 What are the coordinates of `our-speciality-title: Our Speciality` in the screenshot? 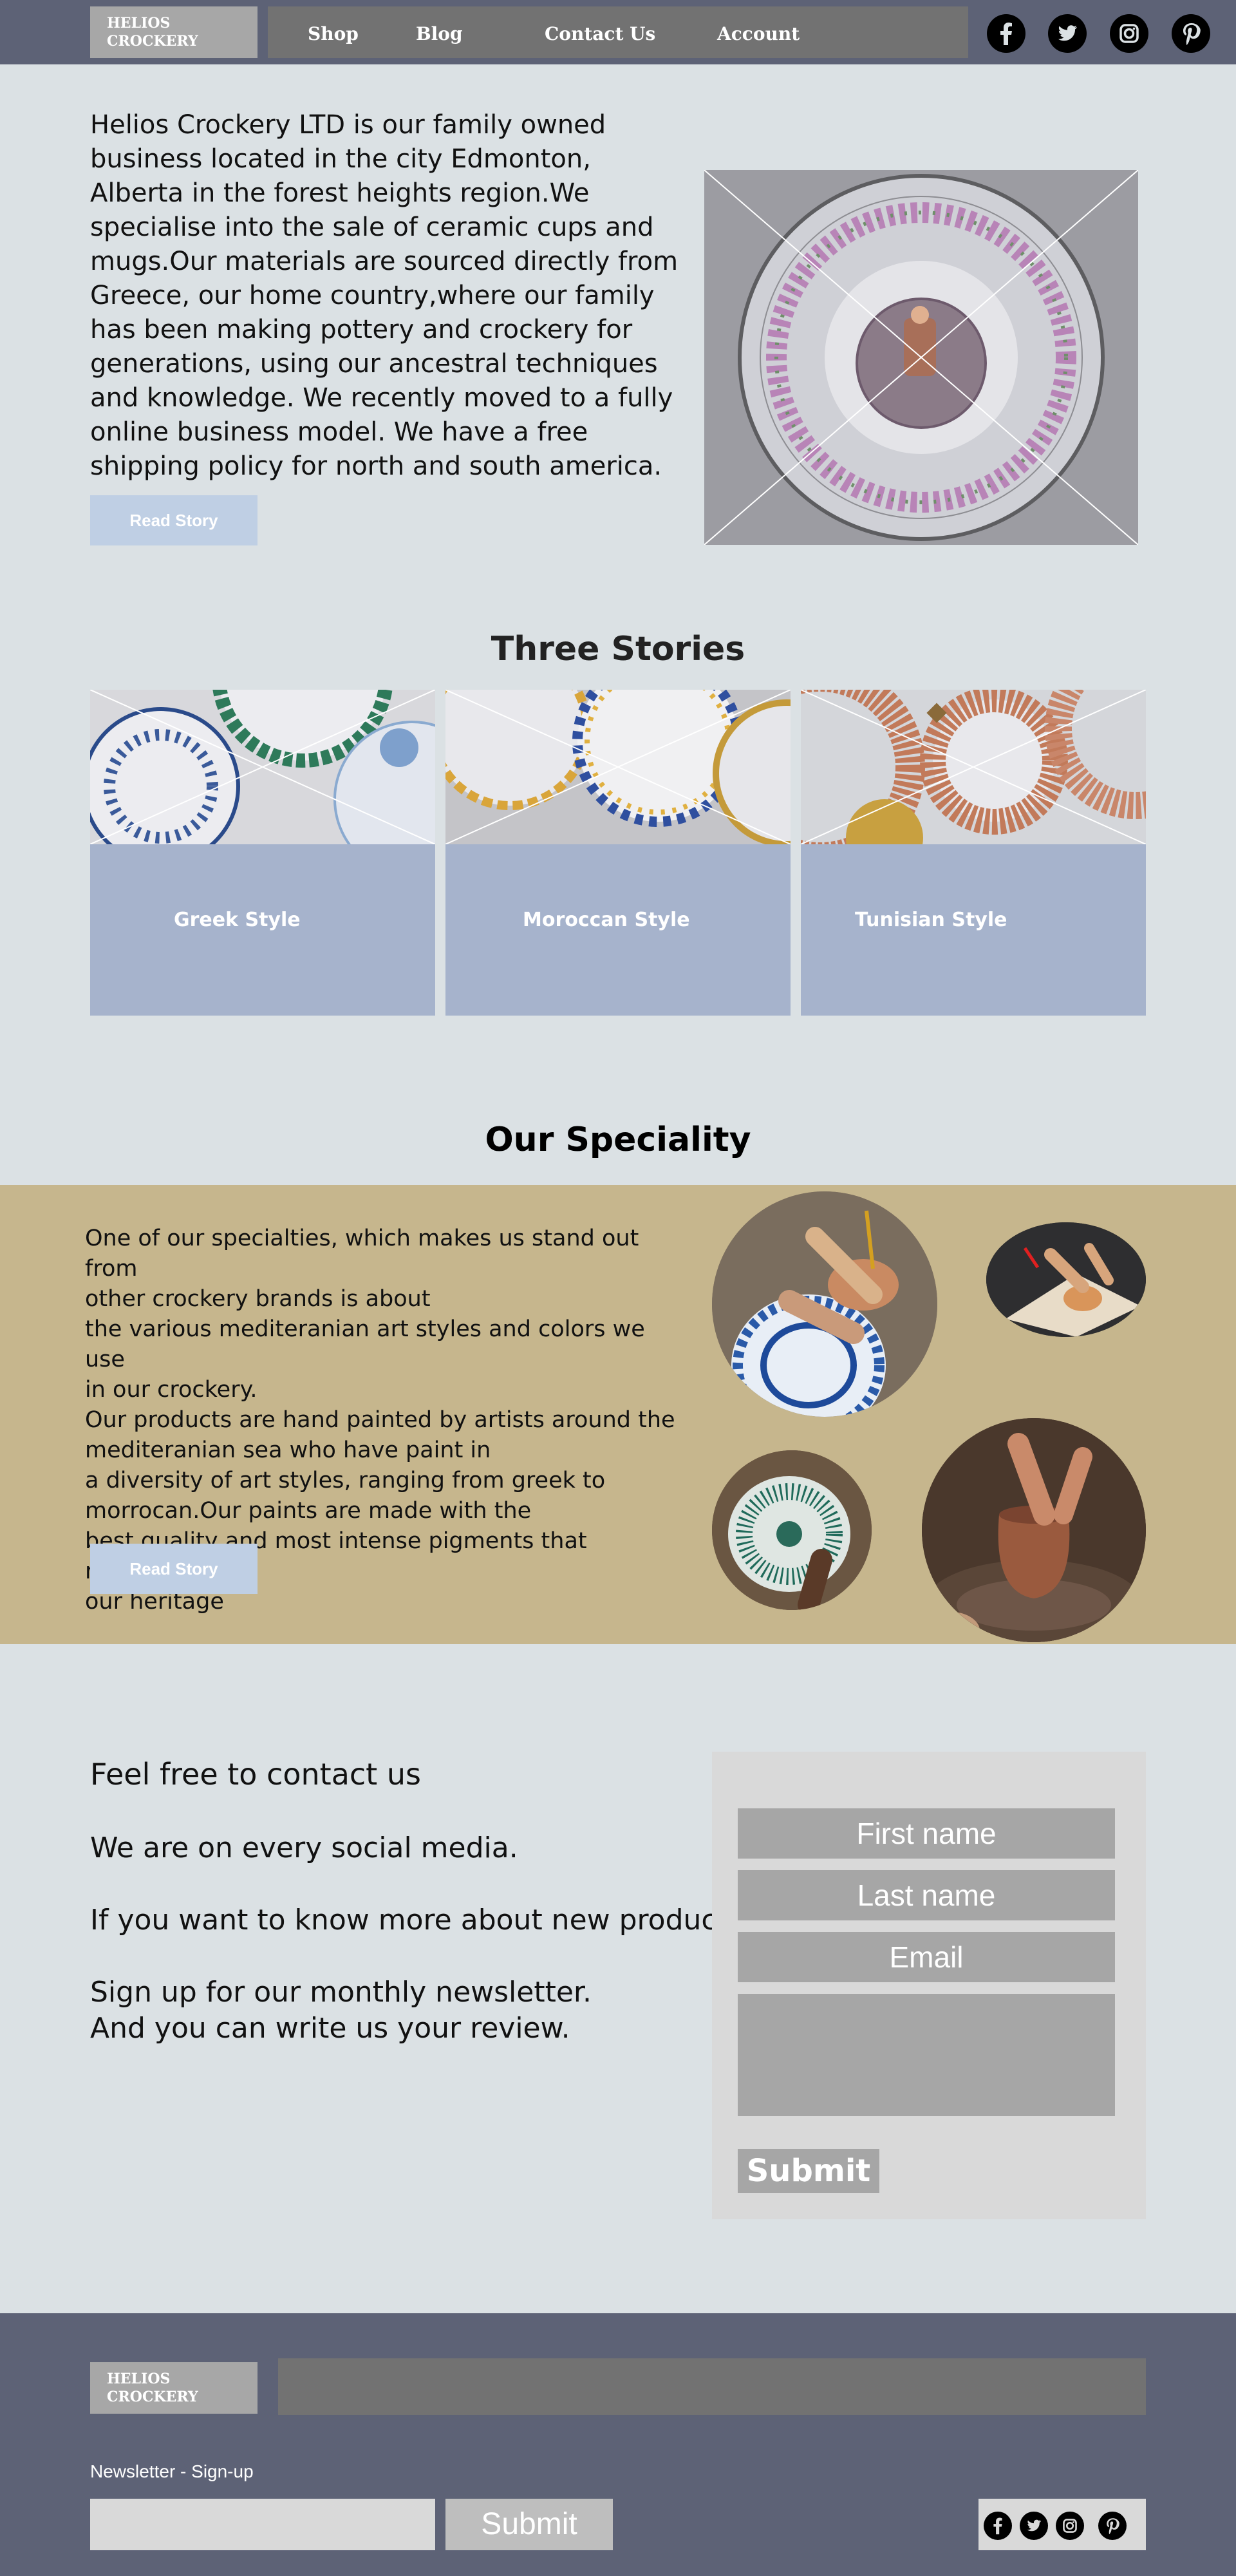 It's located at (618, 1140).